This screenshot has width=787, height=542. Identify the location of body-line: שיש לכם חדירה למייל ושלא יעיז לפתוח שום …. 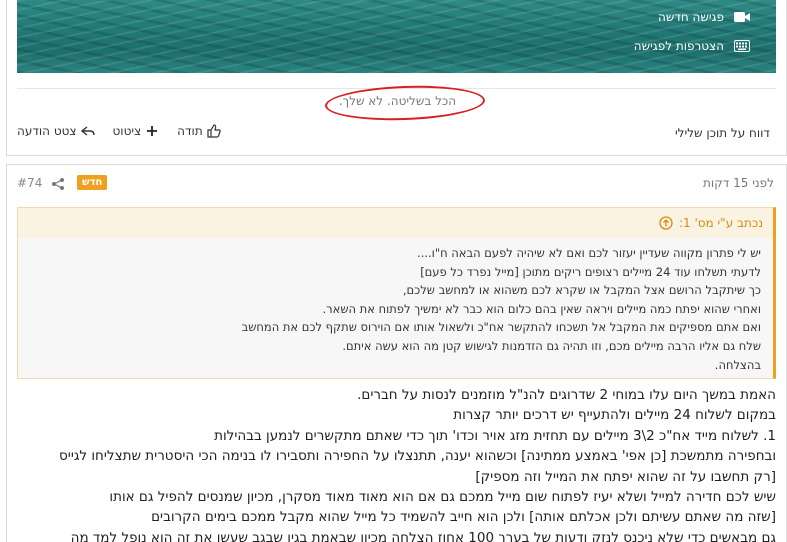
(442, 497).